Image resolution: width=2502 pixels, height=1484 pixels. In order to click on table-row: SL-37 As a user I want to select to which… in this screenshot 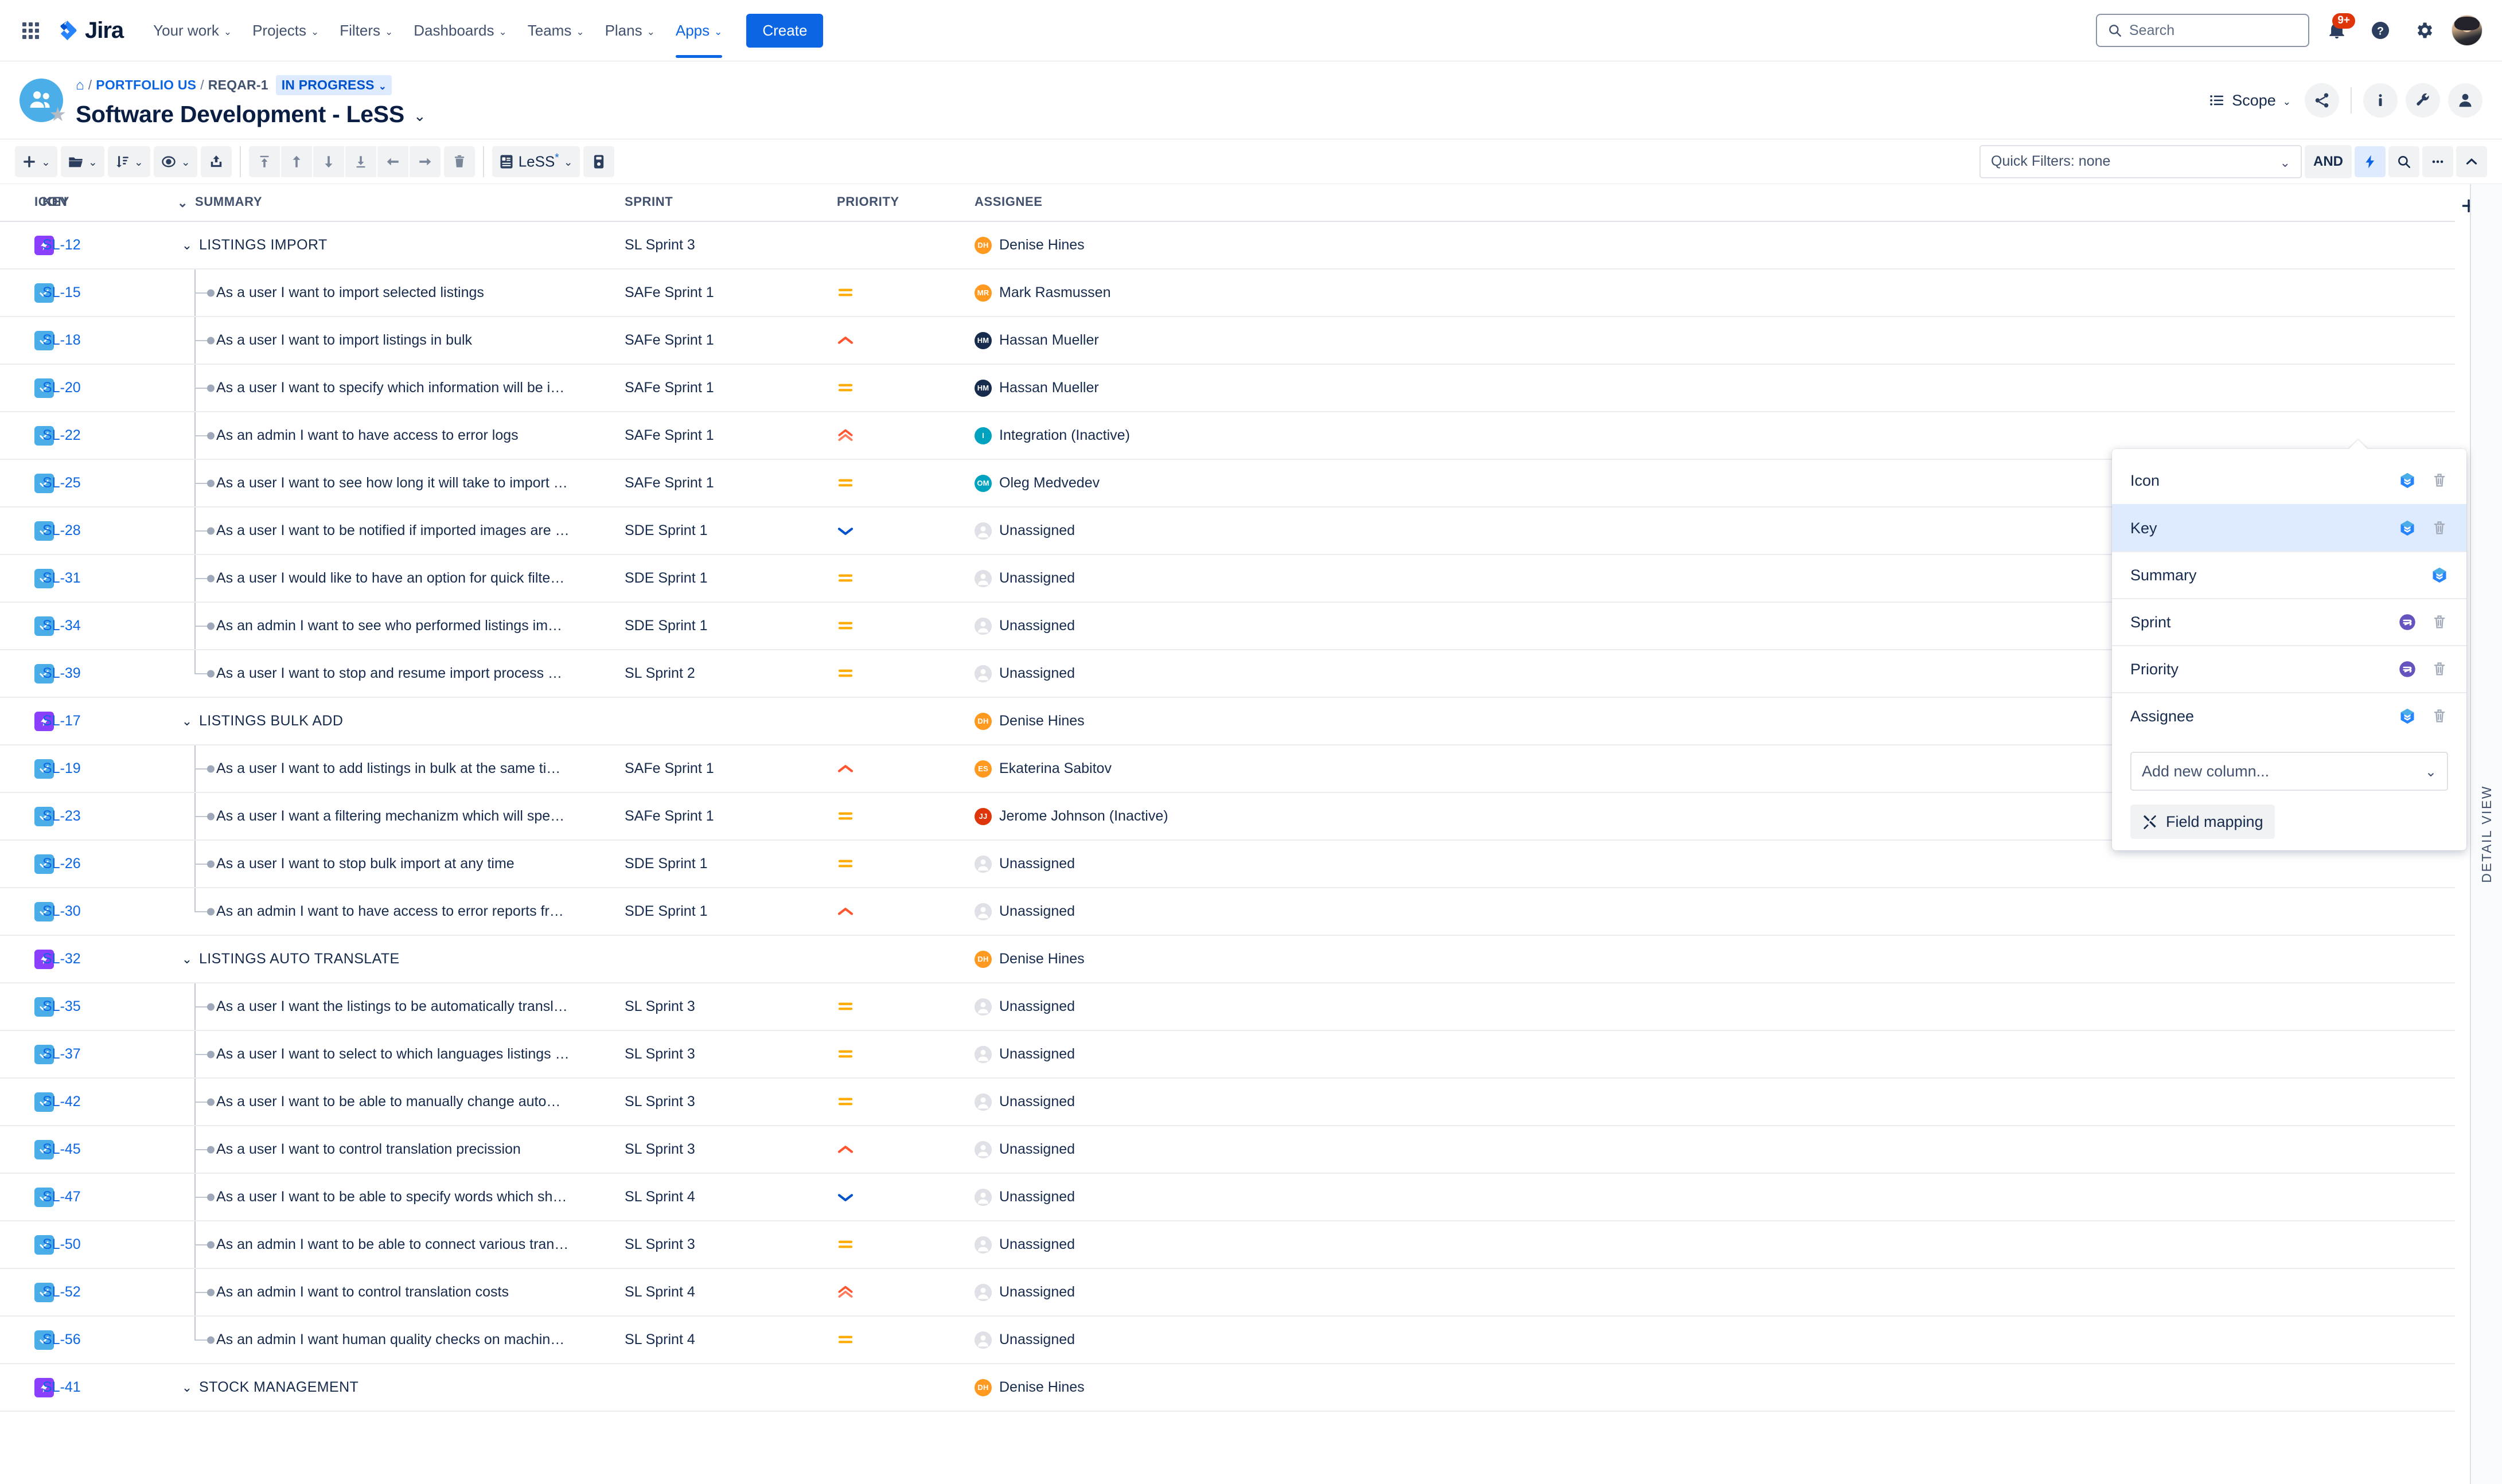, I will do `click(1227, 1055)`.